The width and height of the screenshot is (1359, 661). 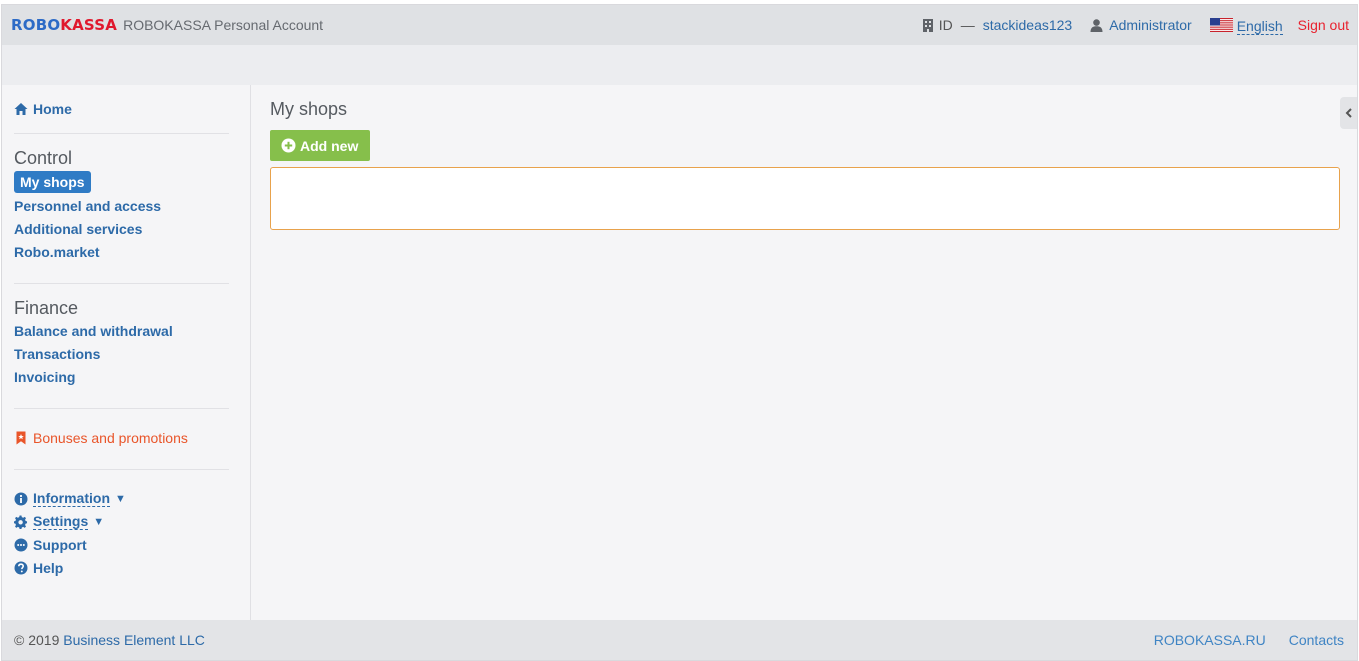 What do you see at coordinates (134, 640) in the screenshot?
I see `company-link: Business Element LLC` at bounding box center [134, 640].